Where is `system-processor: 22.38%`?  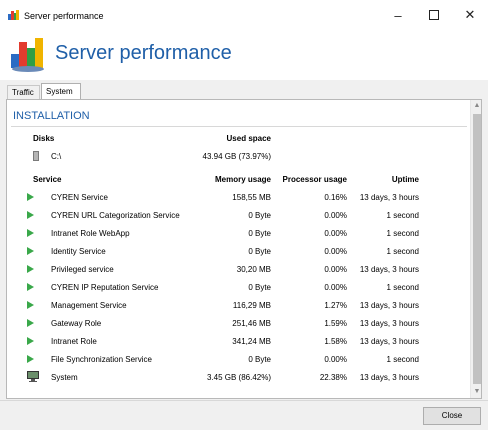 system-processor: 22.38% is located at coordinates (333, 377).